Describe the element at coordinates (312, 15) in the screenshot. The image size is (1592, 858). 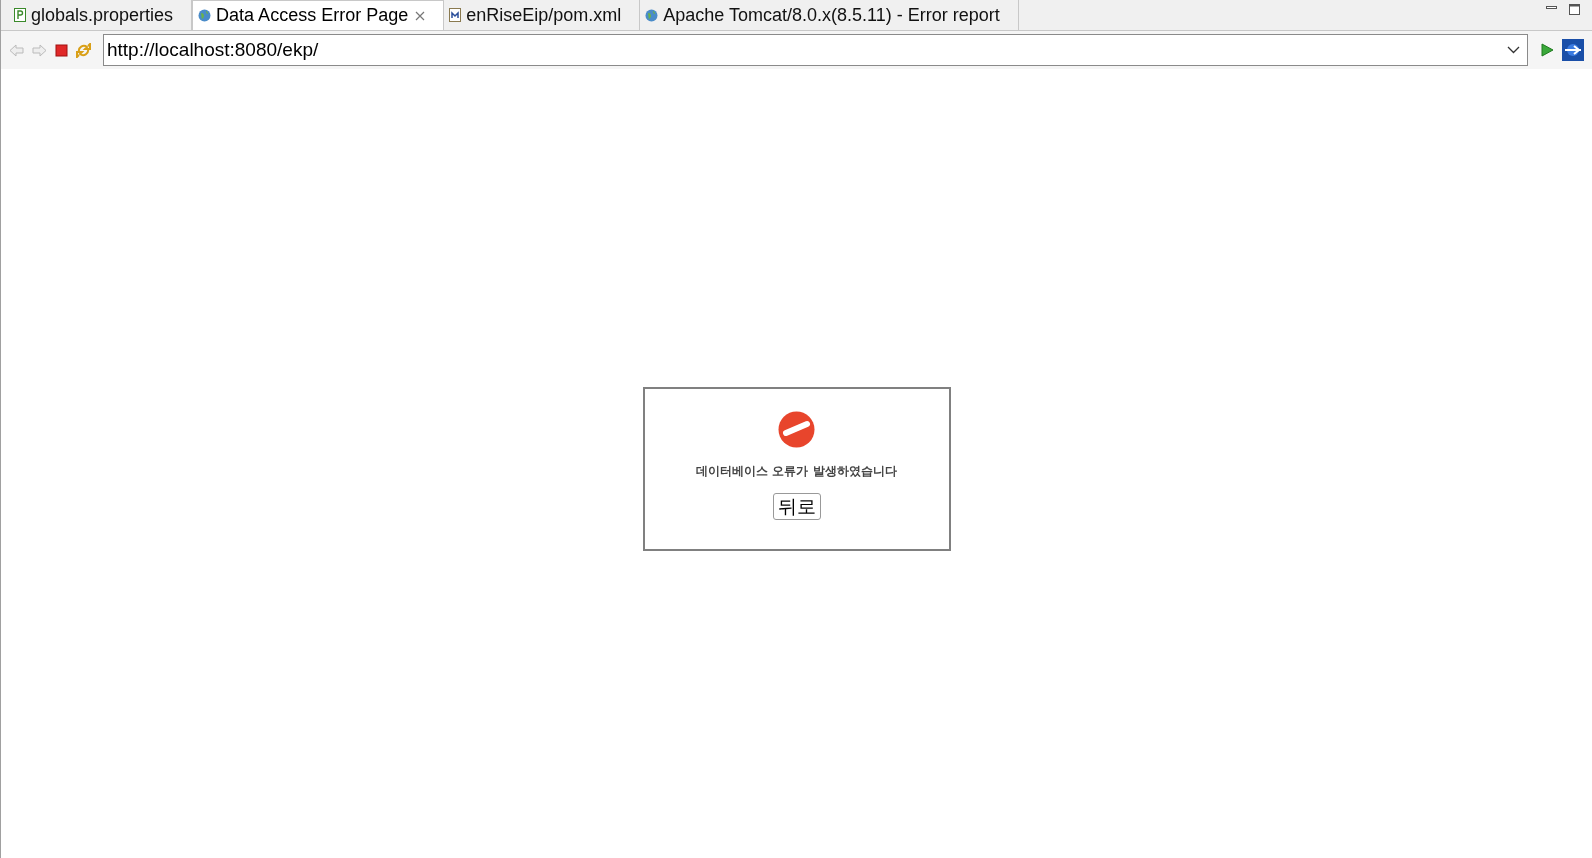
I see `tab-label: Data Access Error Page` at that location.